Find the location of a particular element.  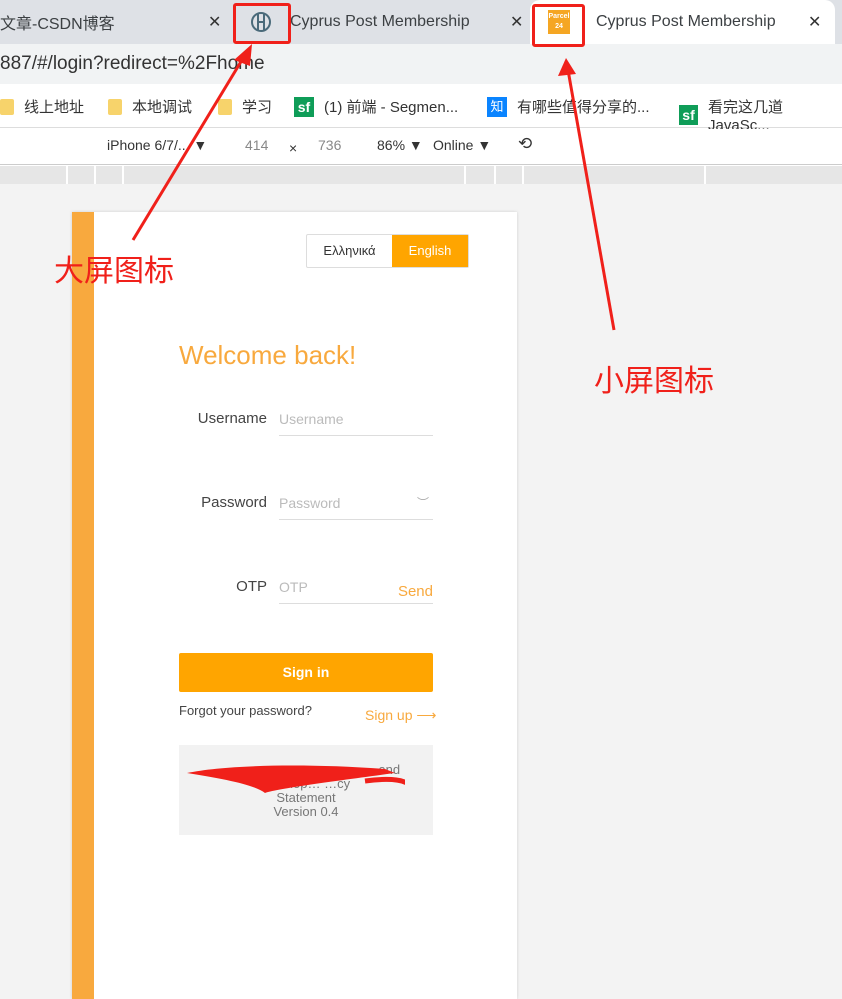

annotation-small-icon: 小屏图标 is located at coordinates (654, 381).